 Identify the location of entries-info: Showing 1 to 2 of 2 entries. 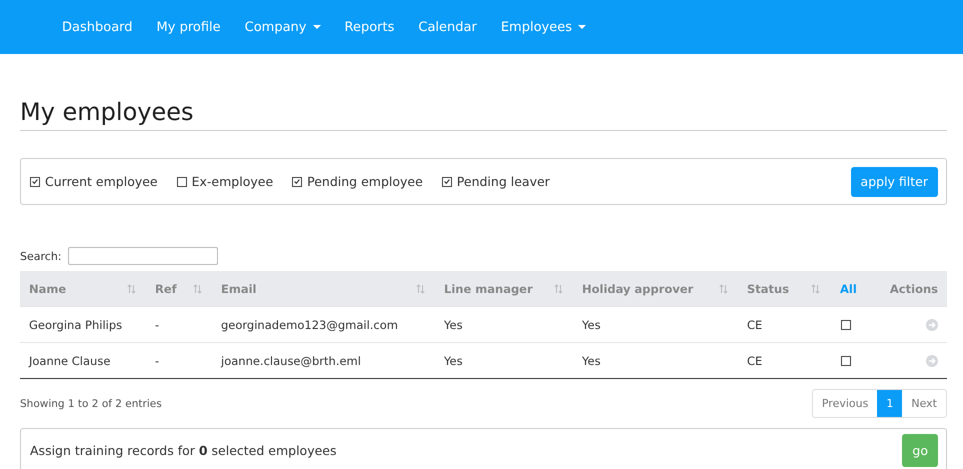
(91, 404).